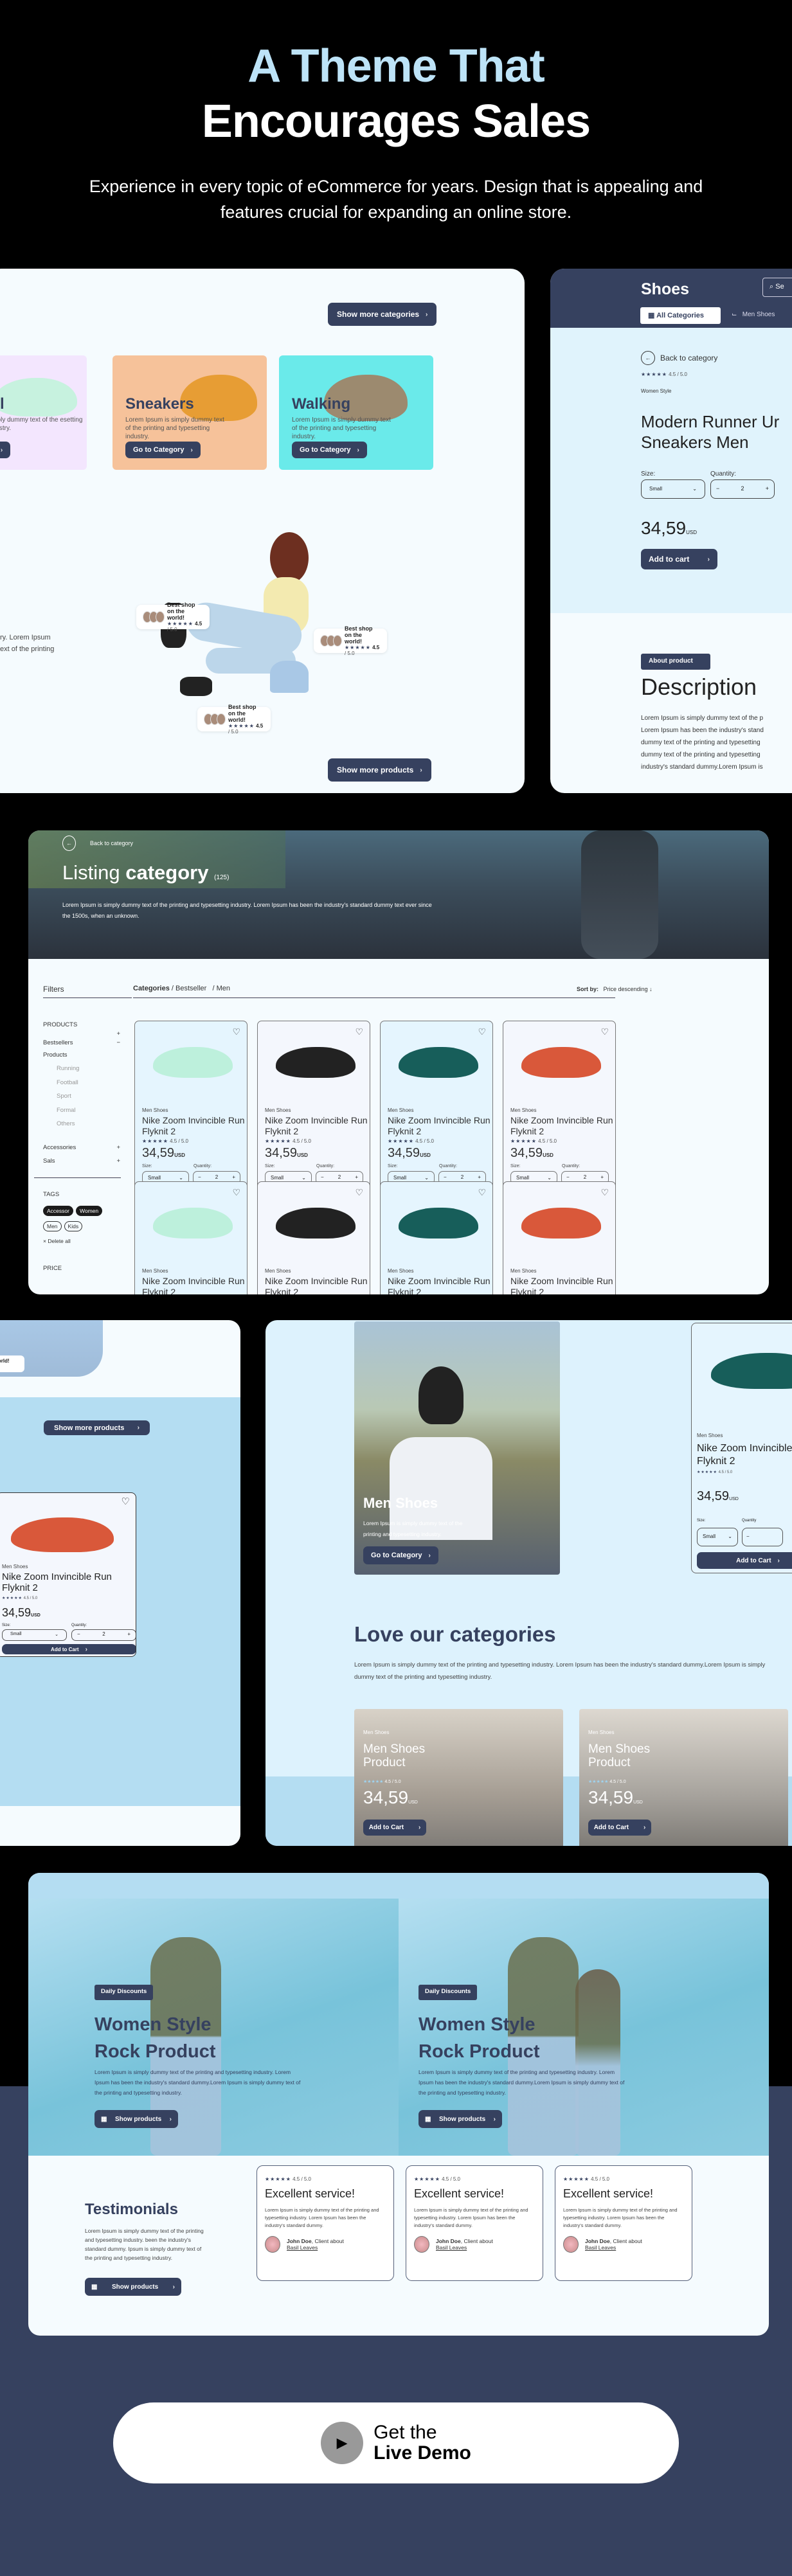 The width and height of the screenshot is (792, 2576). I want to click on subcategory-item: Running, so click(88, 1069).